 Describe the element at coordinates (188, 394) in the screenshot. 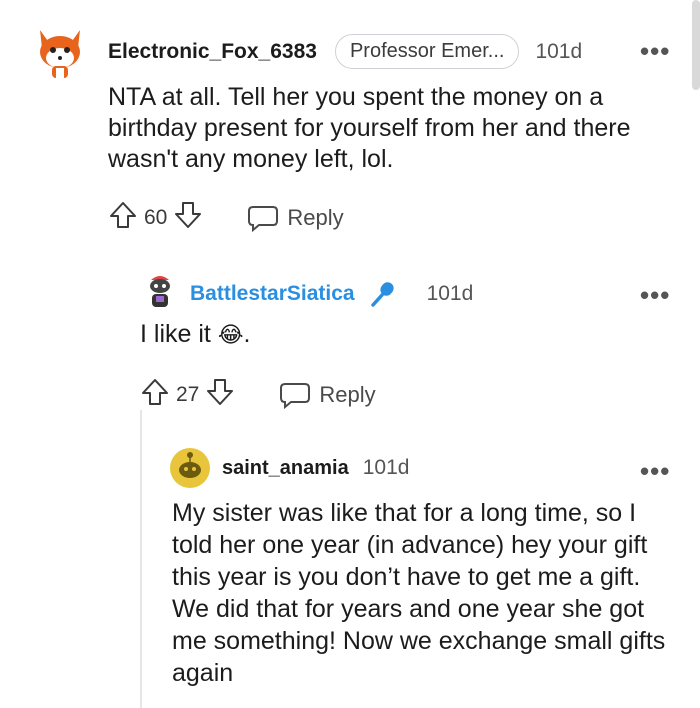

I see `vote-count: 27` at that location.